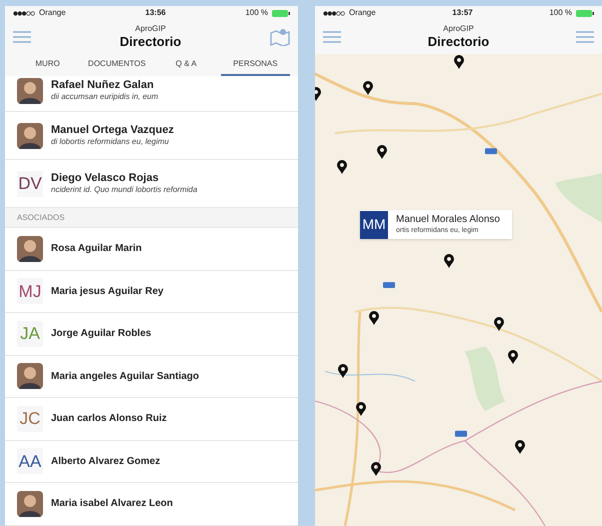  What do you see at coordinates (374, 224) in the screenshot?
I see `initials-avatar: MM` at bounding box center [374, 224].